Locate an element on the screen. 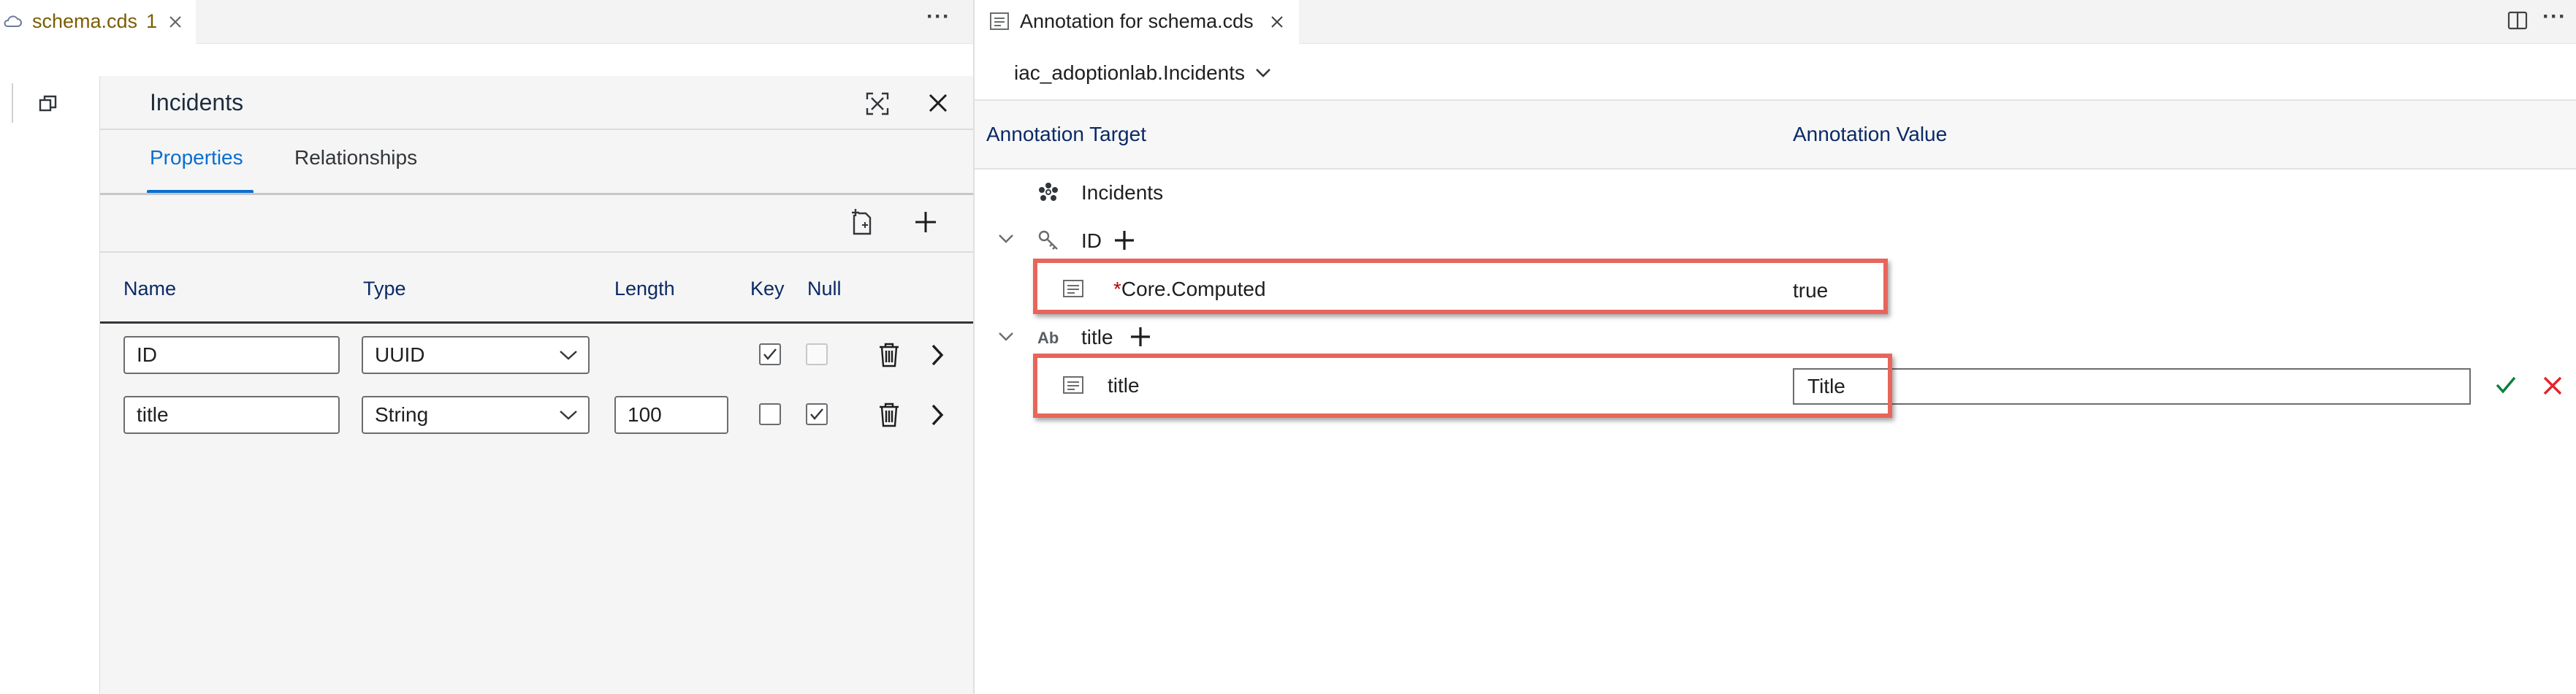 The image size is (2576, 694). entity-selector-label: iac_adoptionlab.Incidents is located at coordinates (1130, 72).